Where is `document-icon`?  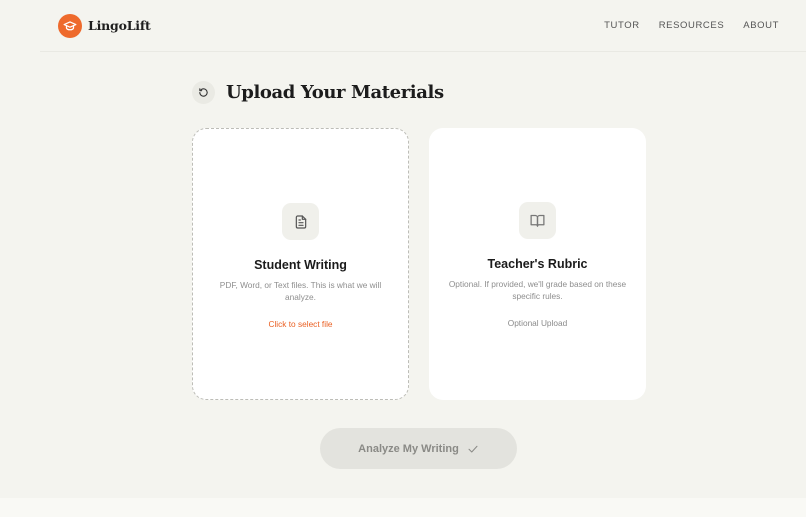 document-icon is located at coordinates (300, 221).